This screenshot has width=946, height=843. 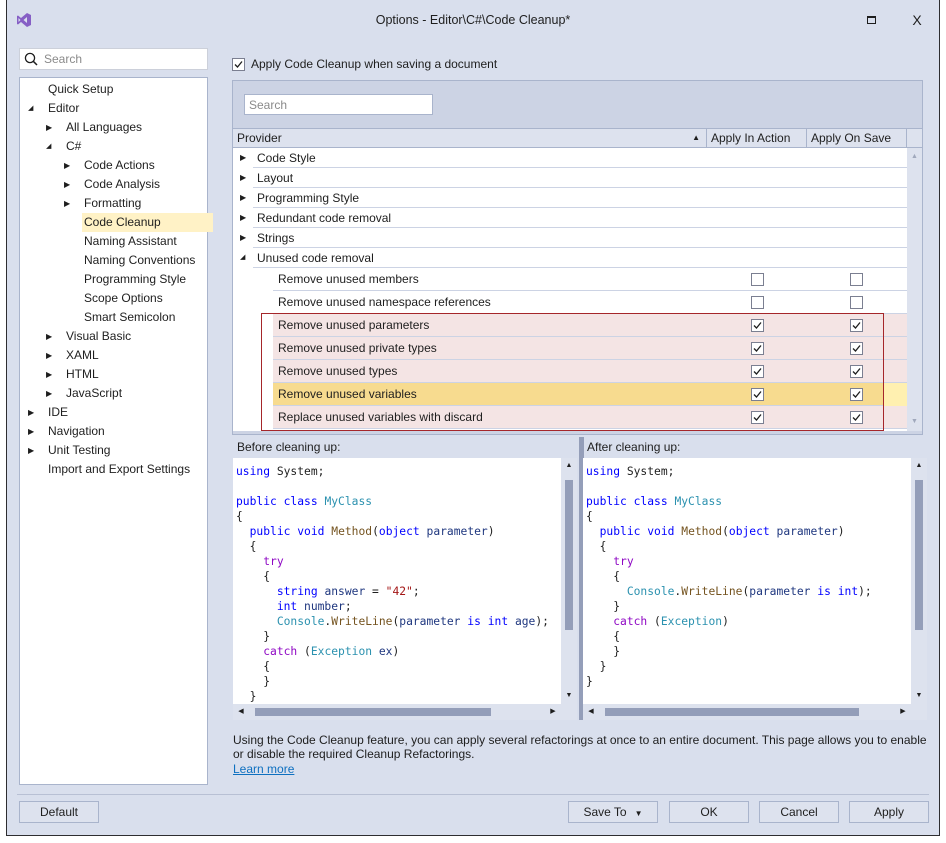 What do you see at coordinates (113, 108) in the screenshot?
I see `tree-item-editor: ◢ Editor` at bounding box center [113, 108].